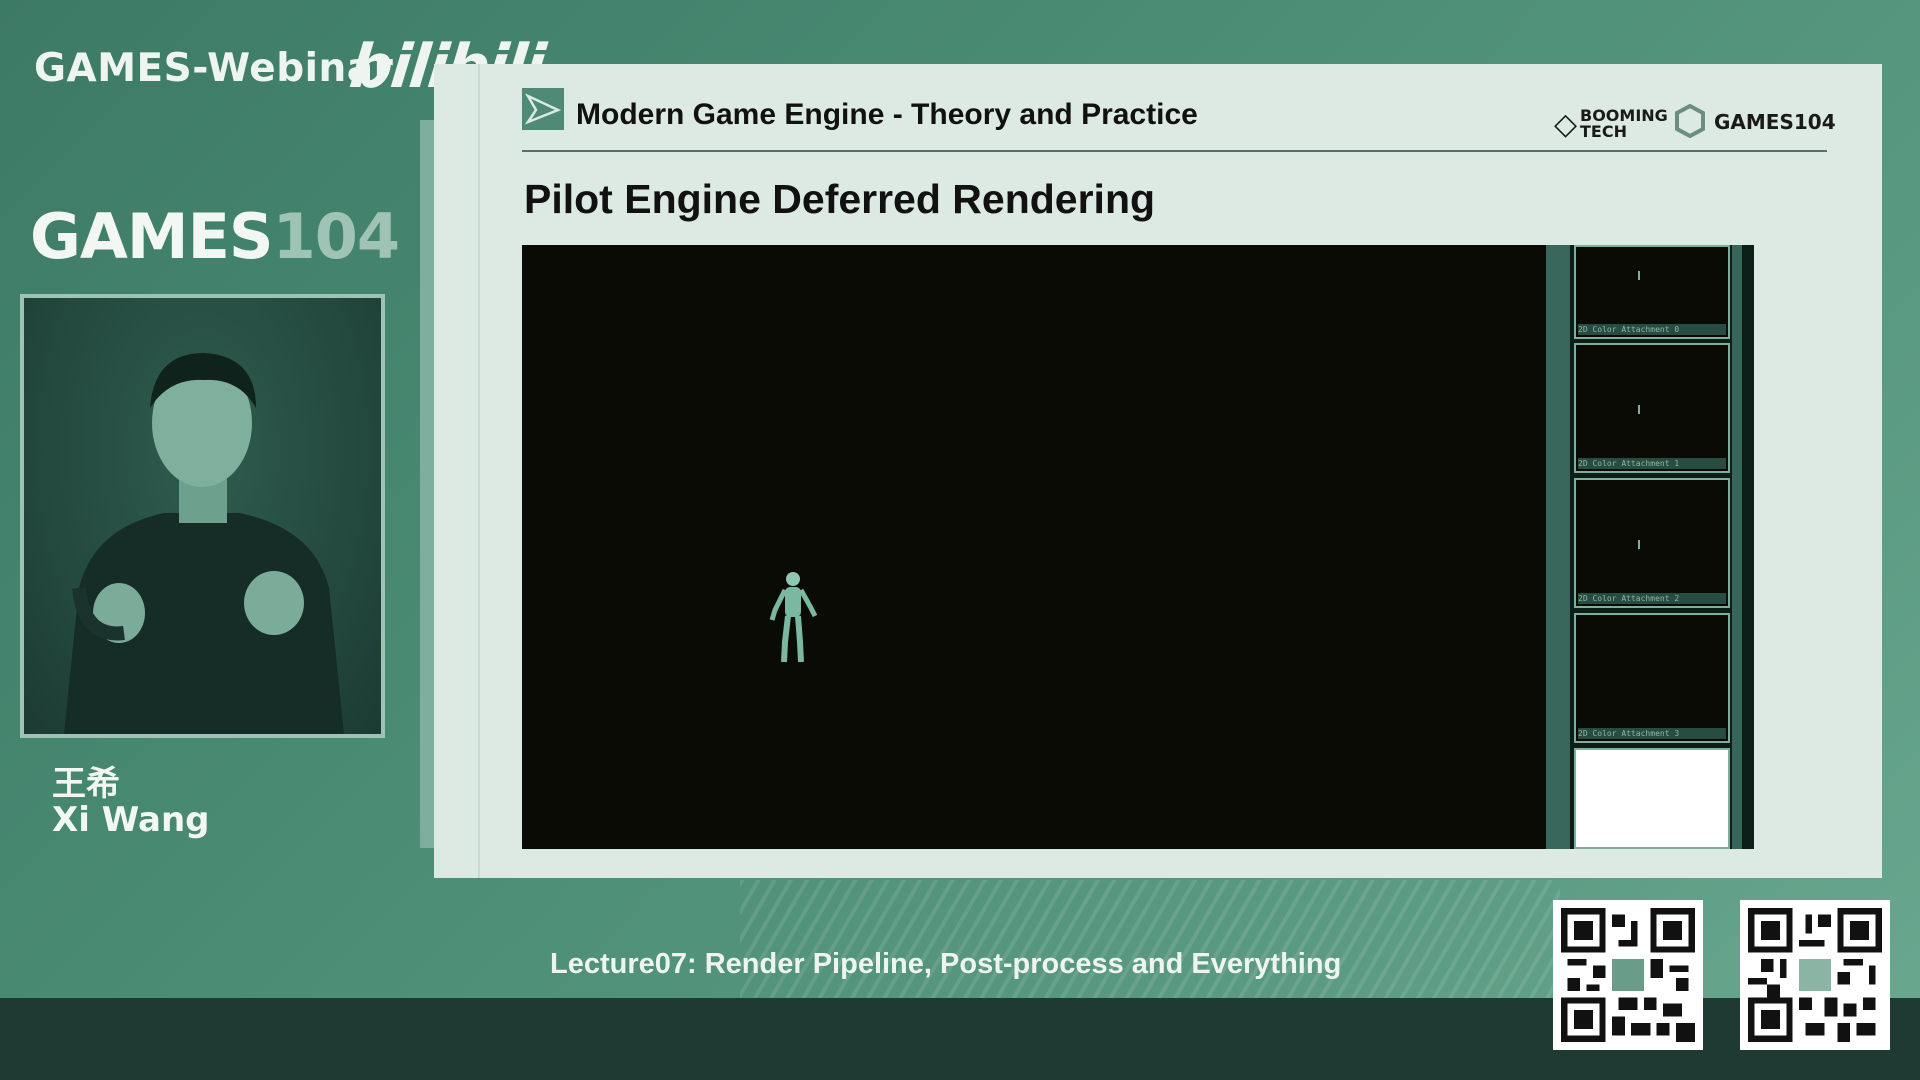 The width and height of the screenshot is (1920, 1080). Describe the element at coordinates (1603, 131) in the screenshot. I see `booming-text-2: TECH` at that location.